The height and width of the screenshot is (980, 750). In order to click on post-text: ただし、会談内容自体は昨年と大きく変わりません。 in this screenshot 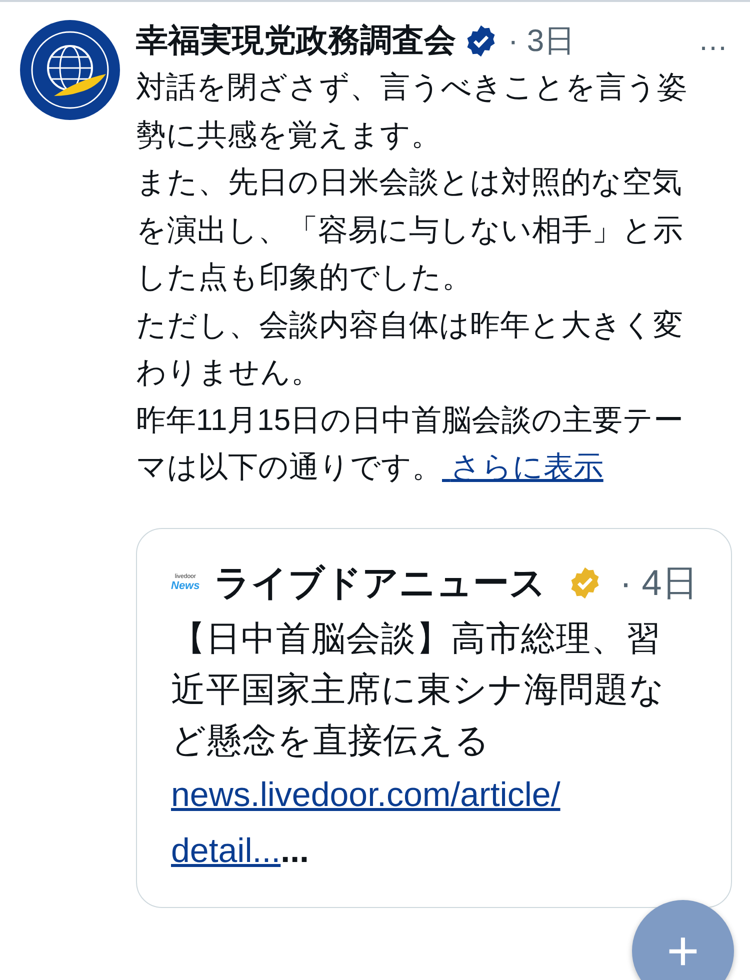, I will do `click(410, 349)`.